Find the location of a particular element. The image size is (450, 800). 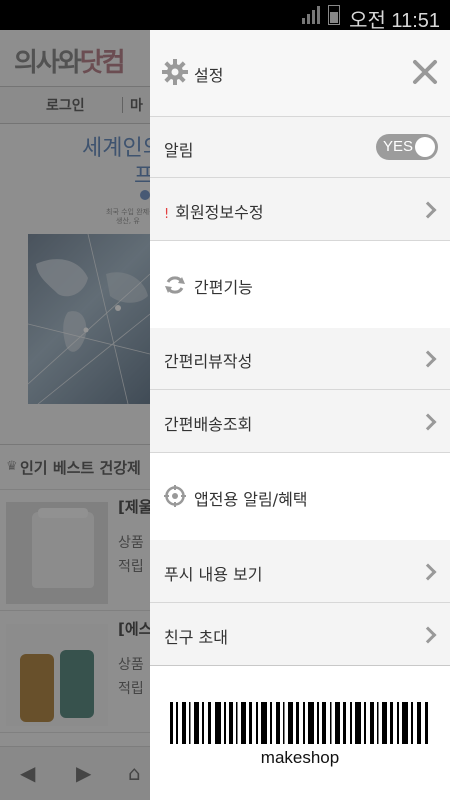

gear-icon is located at coordinates (175, 72).